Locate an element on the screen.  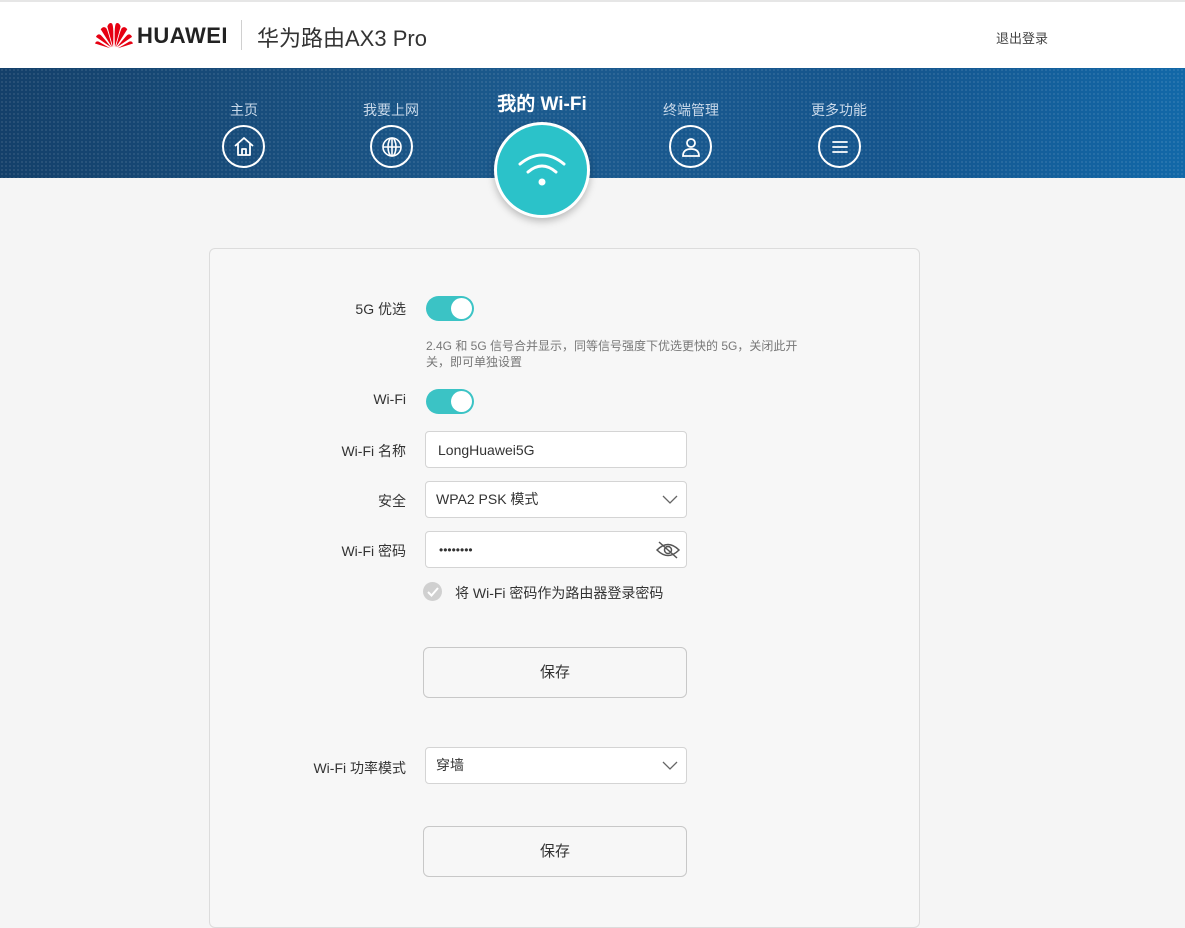
nav-label-home: 主页 is located at coordinates (244, 110).